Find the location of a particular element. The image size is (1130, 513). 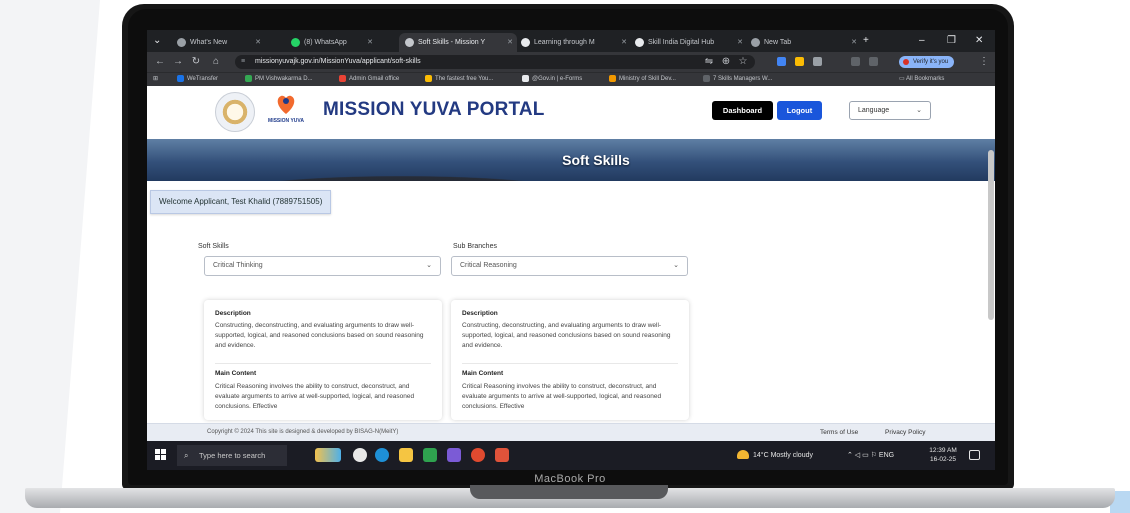

privacy-link: Privacy Policy is located at coordinates (905, 432).